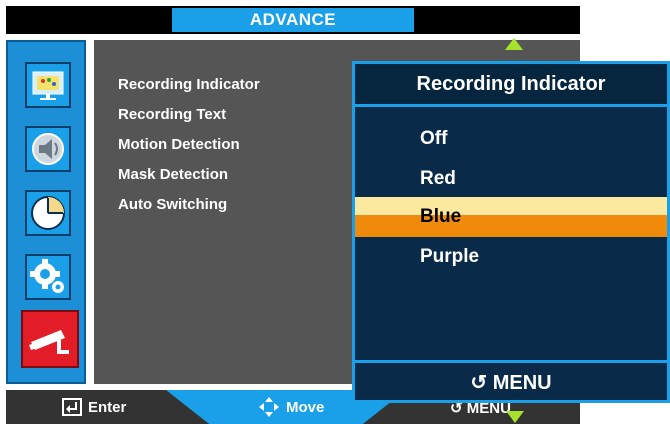 Image resolution: width=670 pixels, height=424 pixels. What do you see at coordinates (172, 114) in the screenshot?
I see `menu-item-recording-text: Recording Text` at bounding box center [172, 114].